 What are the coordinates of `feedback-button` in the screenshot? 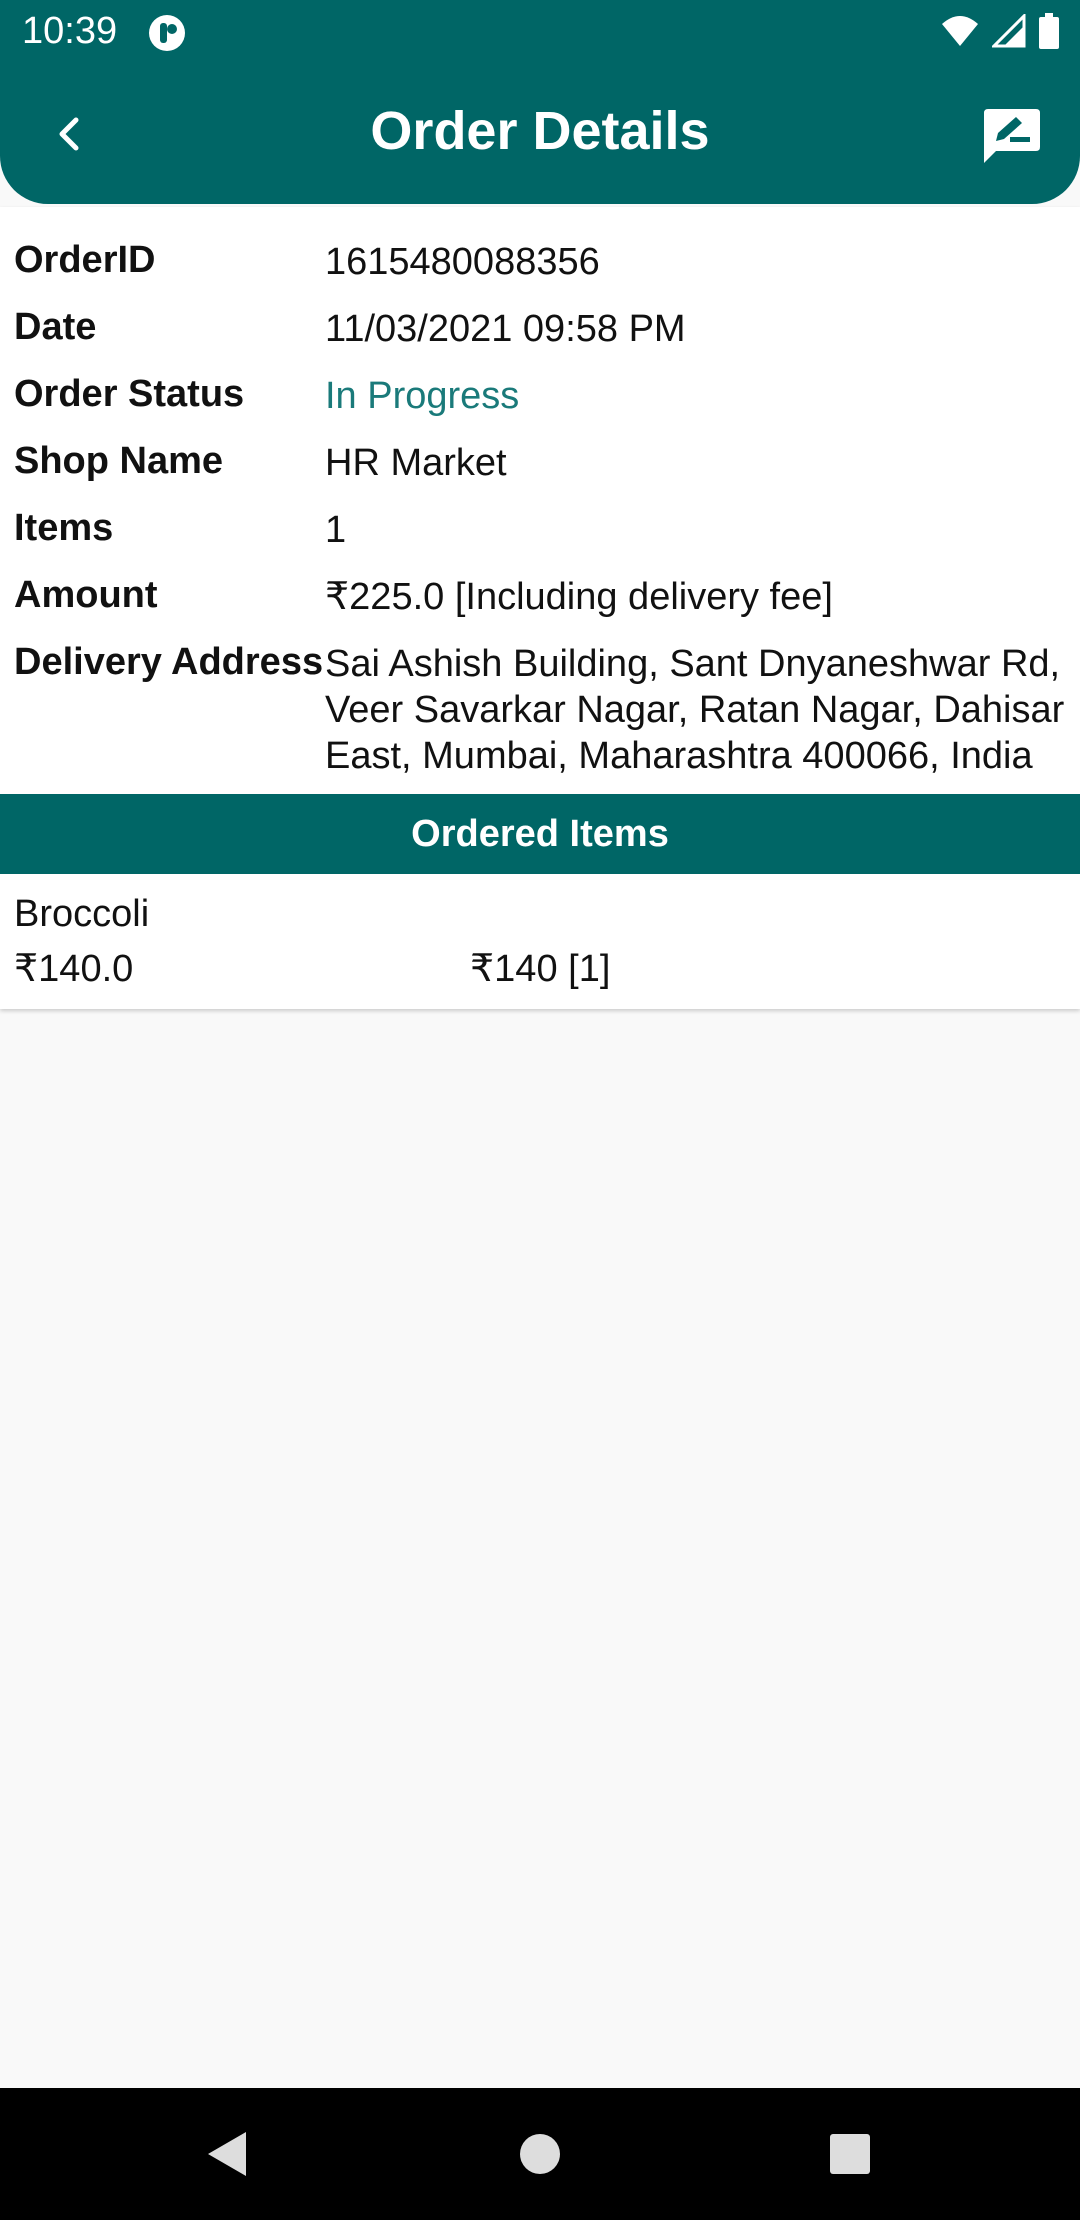 It's located at (1012, 136).